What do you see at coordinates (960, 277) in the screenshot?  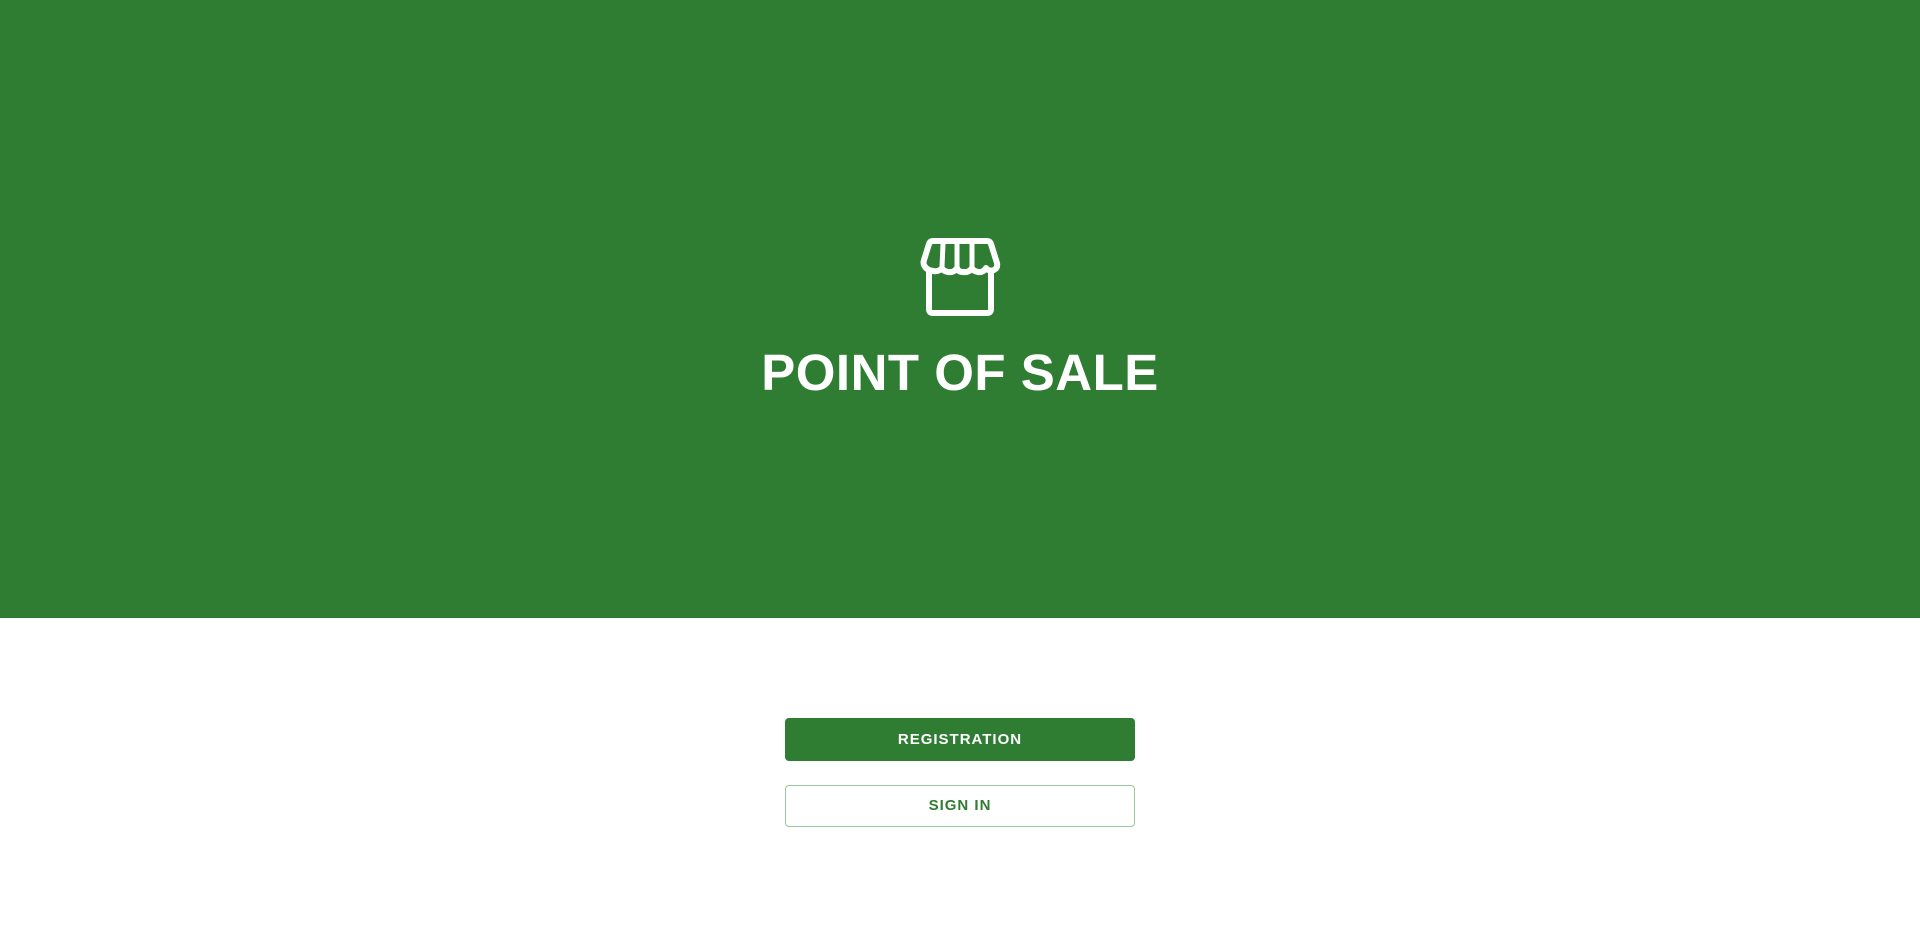 I see `storefront-icon` at bounding box center [960, 277].